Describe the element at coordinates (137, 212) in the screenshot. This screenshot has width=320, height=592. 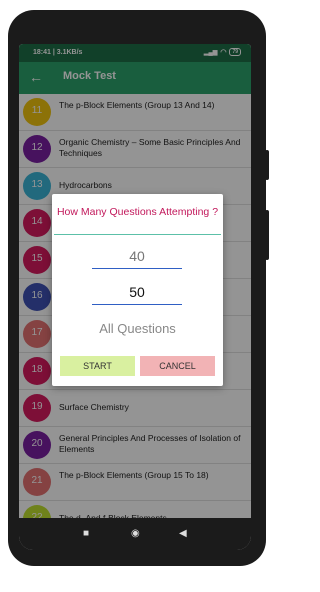
I see `dialog-title: How Many Questions Attempting ?` at that location.